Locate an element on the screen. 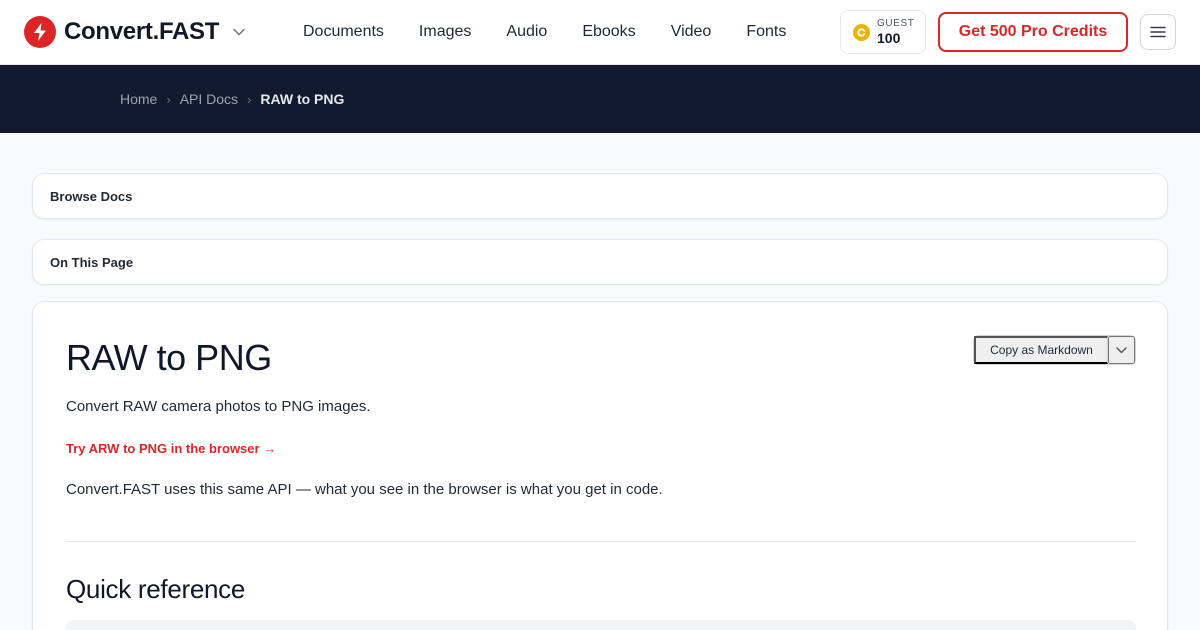 The image size is (1200, 630). credits-badge: GUEST 100 is located at coordinates (883, 32).